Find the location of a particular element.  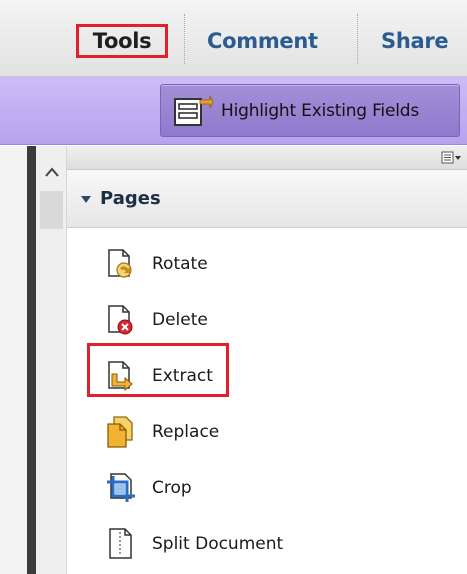

pages-section-title: Pages is located at coordinates (130, 198).